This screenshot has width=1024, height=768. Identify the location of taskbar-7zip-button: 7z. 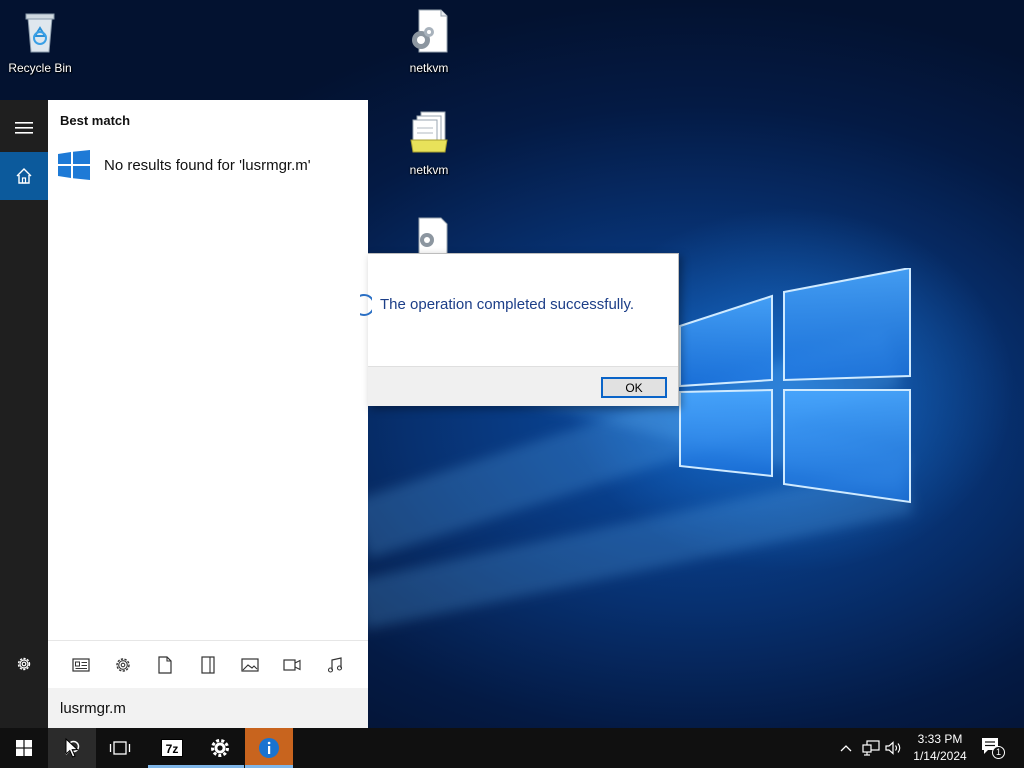
(172, 748).